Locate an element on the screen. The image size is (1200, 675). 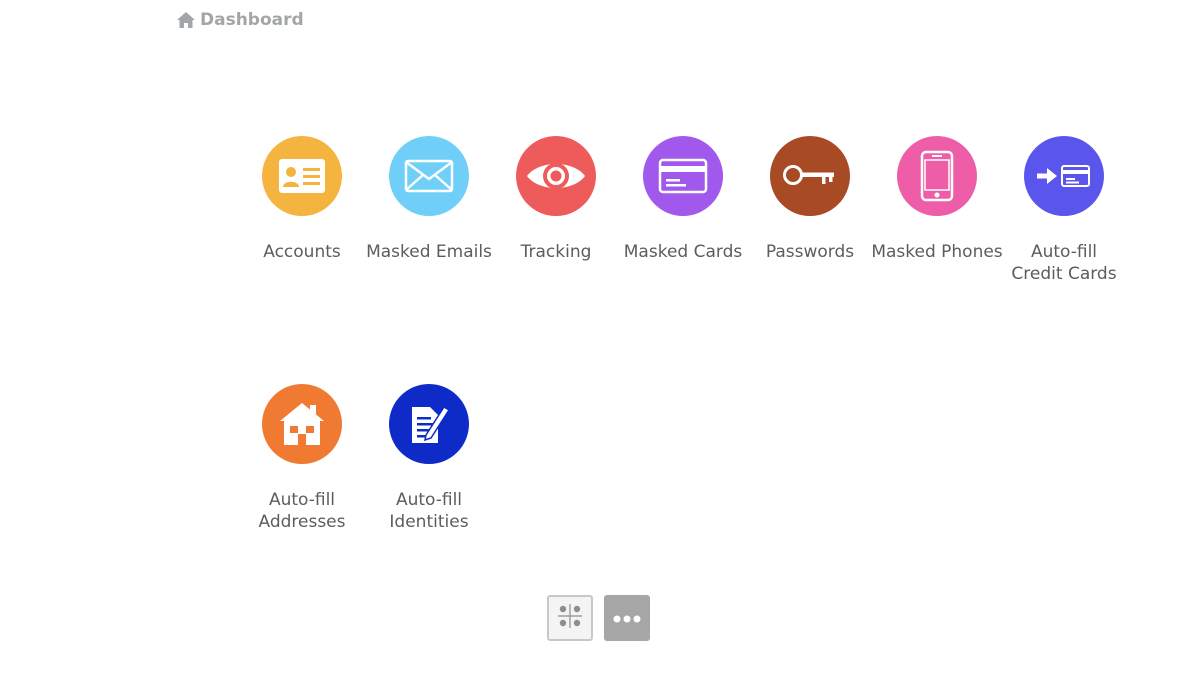
envelope-icon is located at coordinates (429, 176).